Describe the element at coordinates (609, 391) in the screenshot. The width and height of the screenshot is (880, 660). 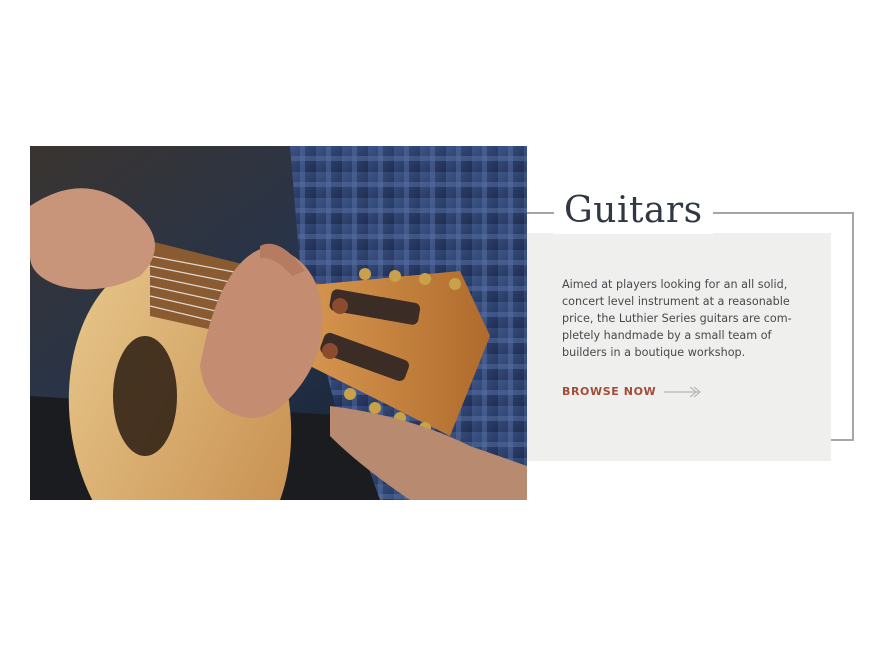
I see `browse-now-label: BROWSE NOW` at that location.